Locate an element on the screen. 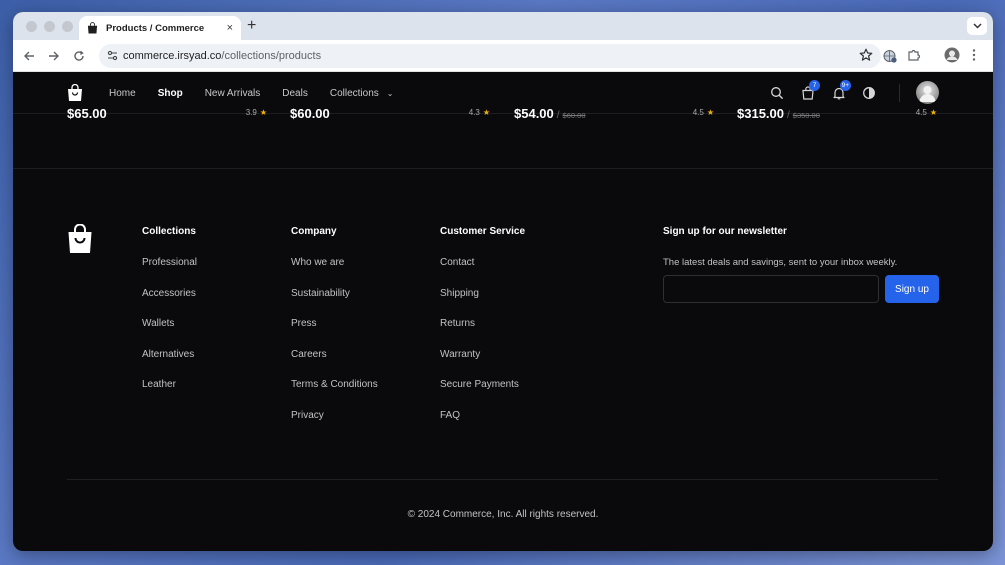 The width and height of the screenshot is (1005, 565). footer-link: Professional is located at coordinates (169, 272).